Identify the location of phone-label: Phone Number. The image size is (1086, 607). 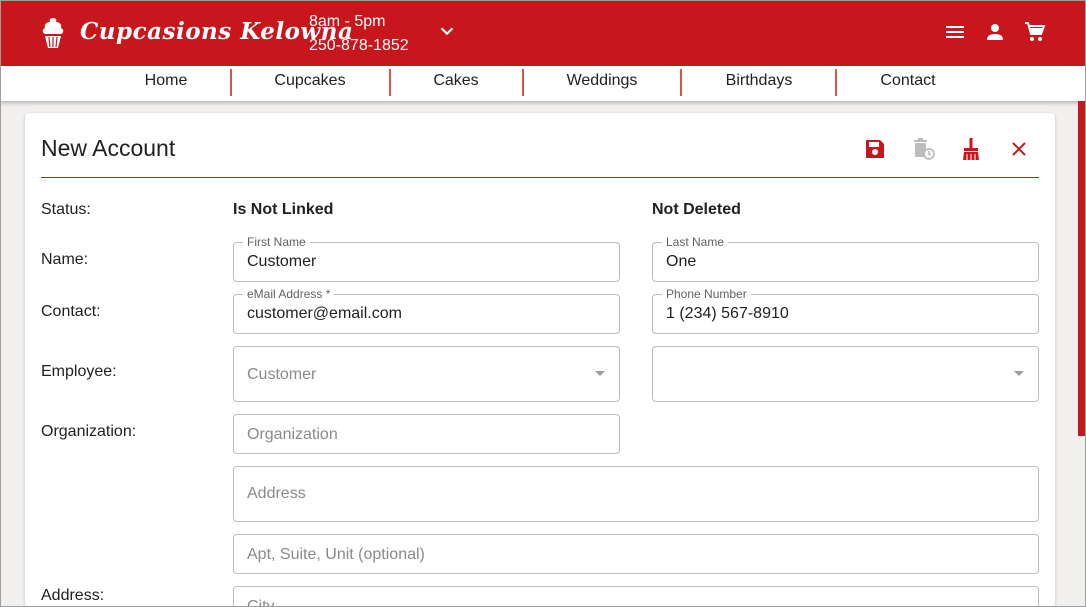
(706, 294).